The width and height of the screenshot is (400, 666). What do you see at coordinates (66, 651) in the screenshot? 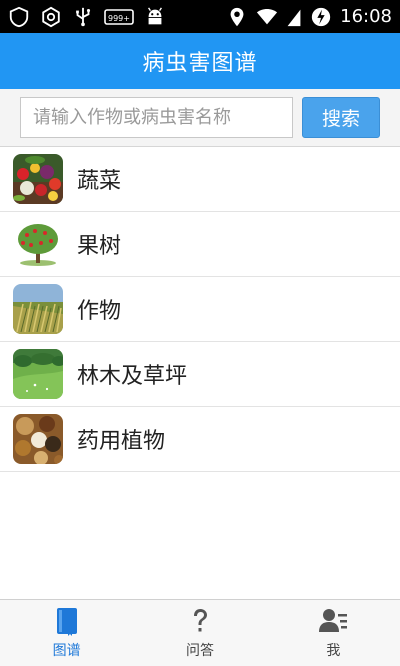
I see `tab-label: 图谱` at bounding box center [66, 651].